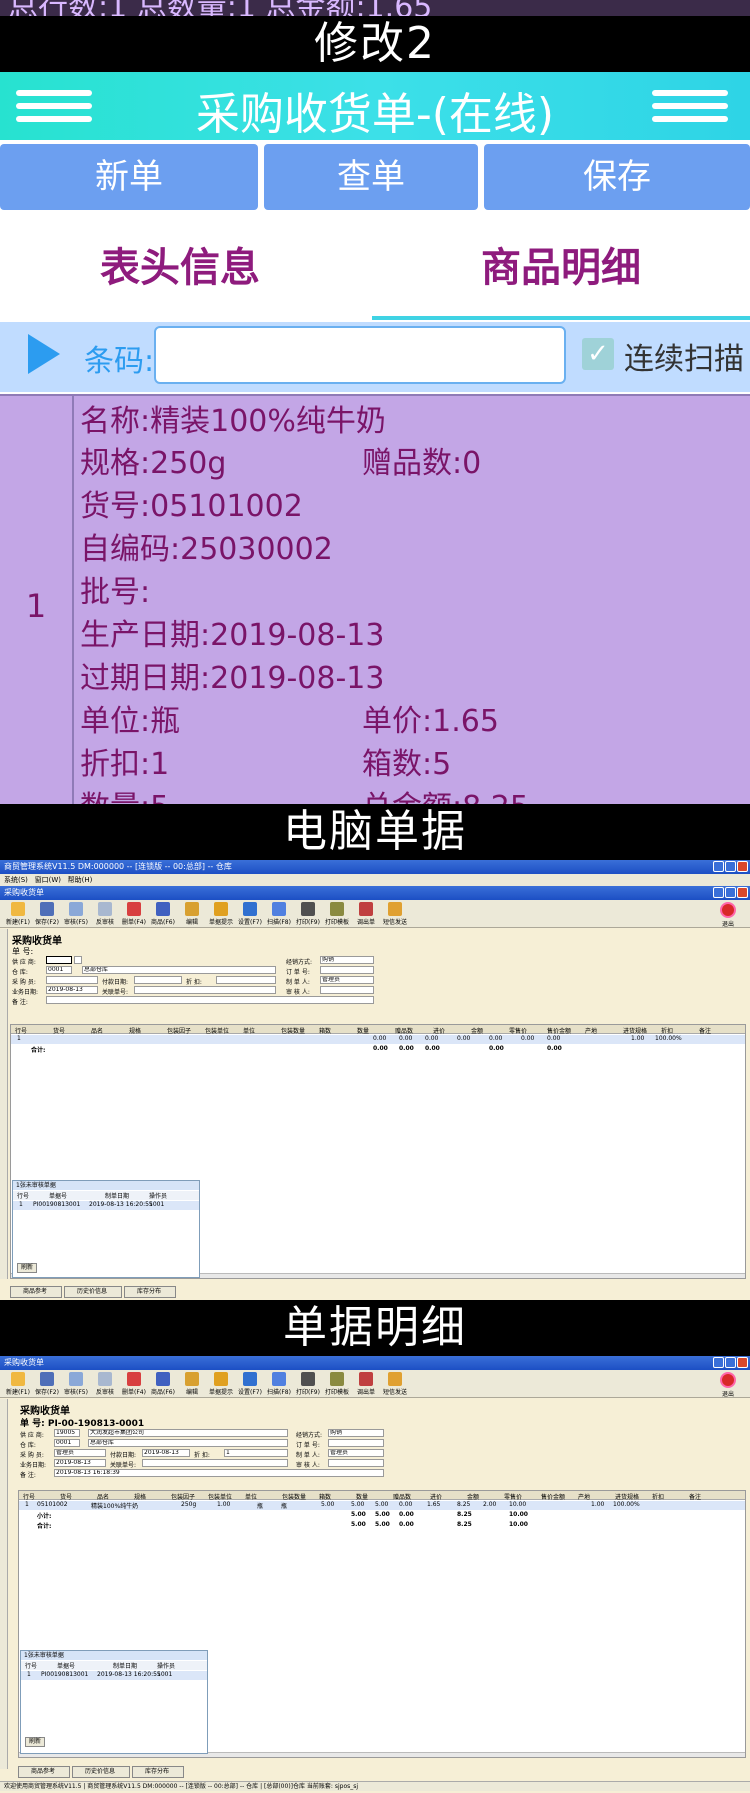 This screenshot has height=1793, width=750. Describe the element at coordinates (366, 914) in the screenshot. I see `tool-12: 调出单` at that location.